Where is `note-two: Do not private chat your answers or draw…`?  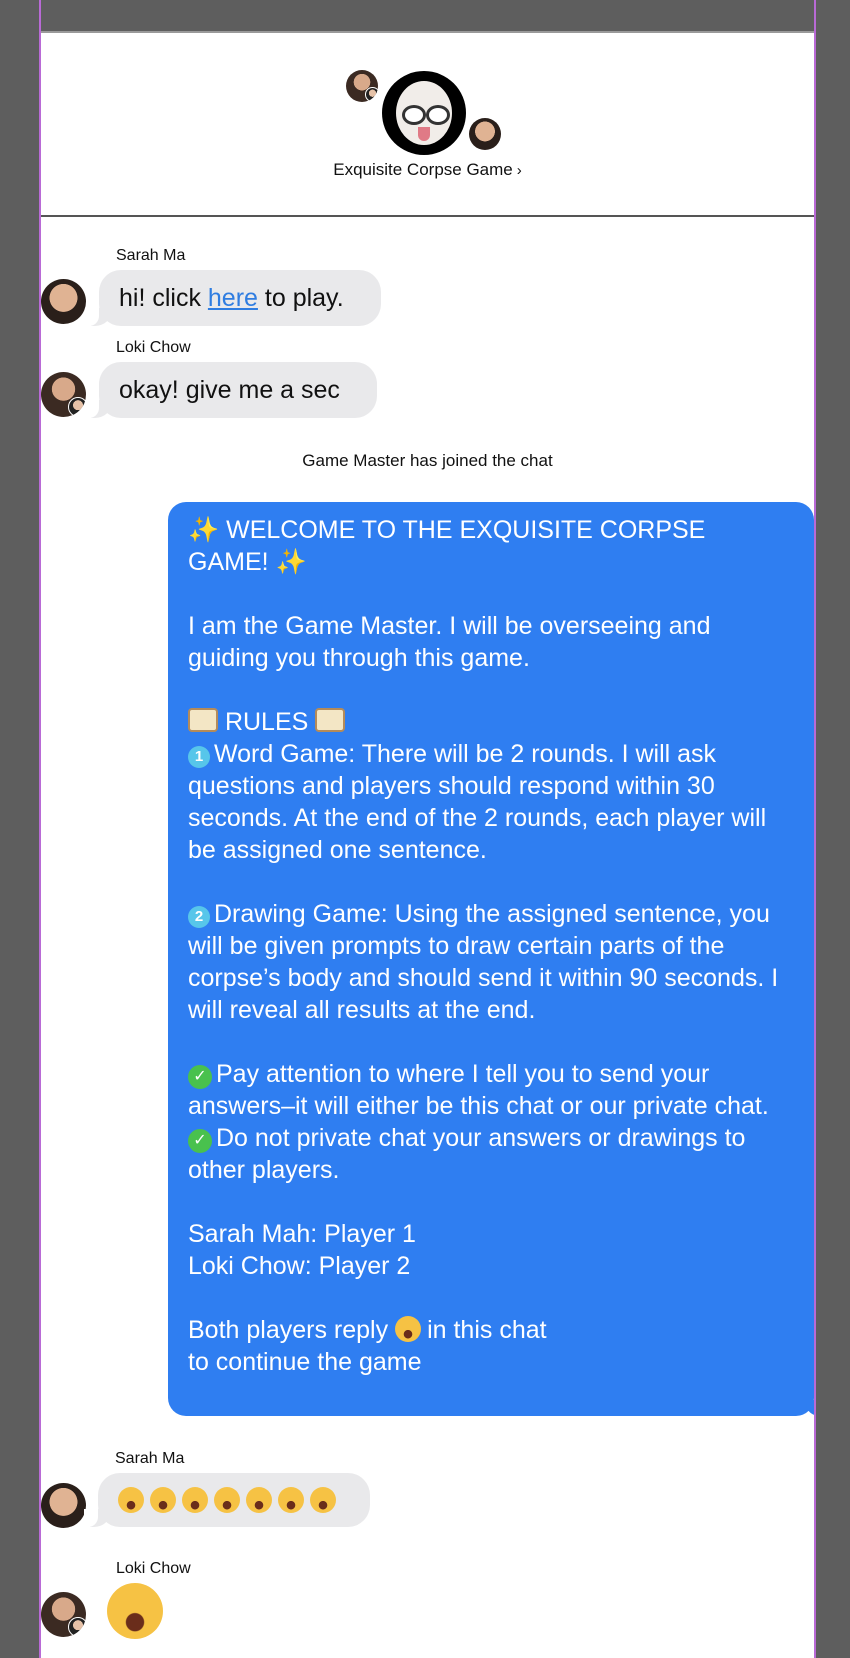
note-two: Do not private chat your answers or draw… is located at coordinates (467, 1154).